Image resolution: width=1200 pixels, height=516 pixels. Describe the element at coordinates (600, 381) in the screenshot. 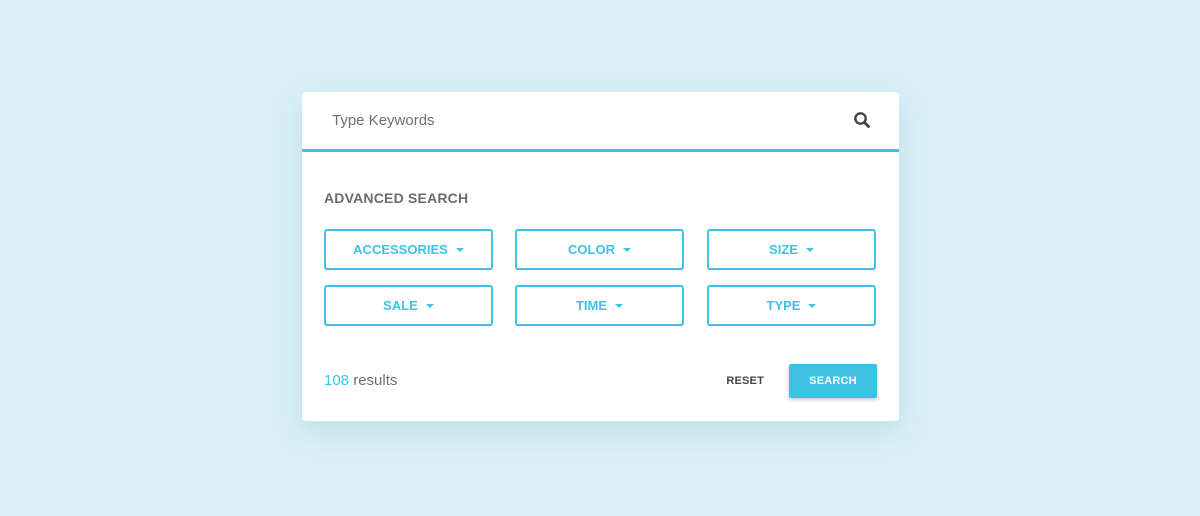

I see `search-footer: 108 results RESET SEARCH` at that location.